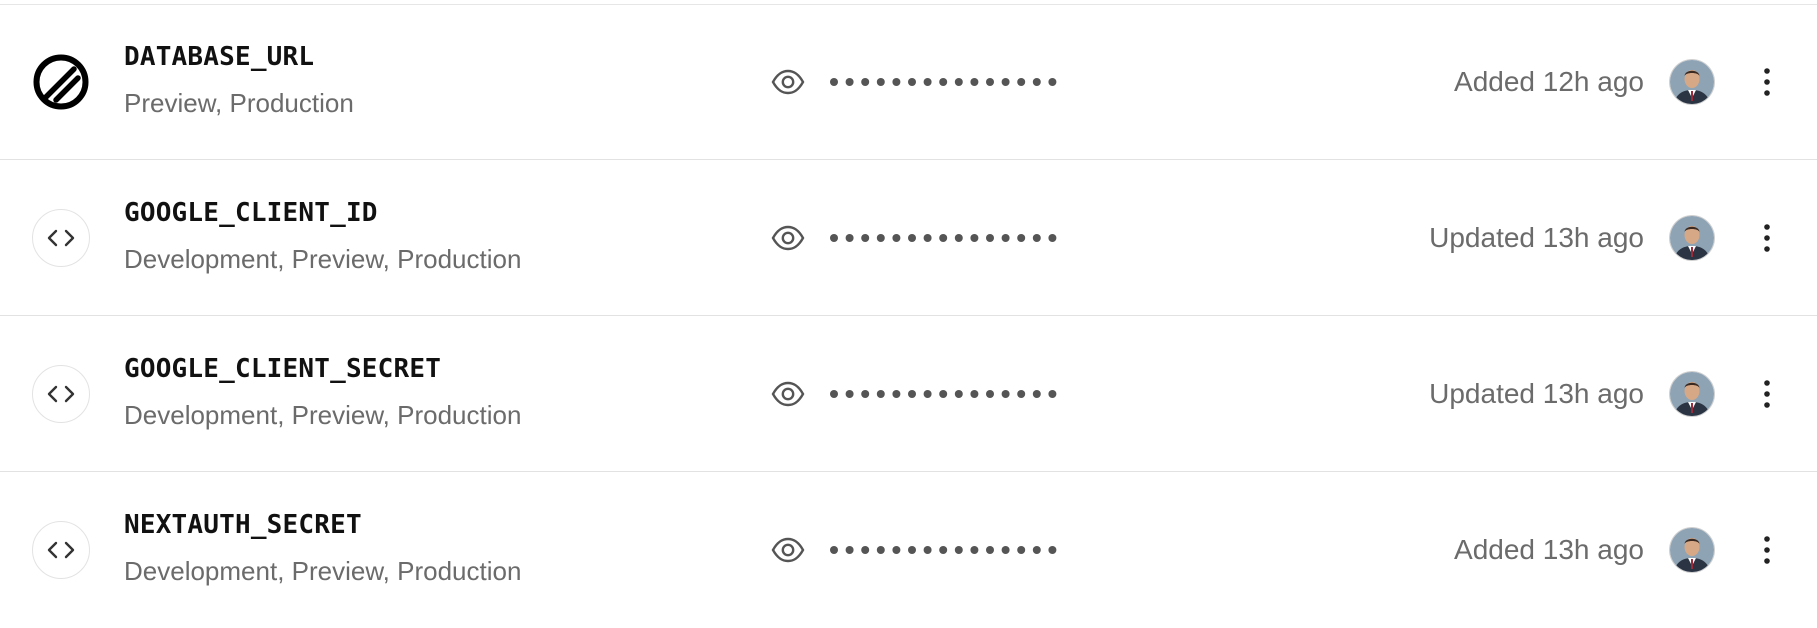  Describe the element at coordinates (61, 82) in the screenshot. I see `integration-logo-icon` at that location.